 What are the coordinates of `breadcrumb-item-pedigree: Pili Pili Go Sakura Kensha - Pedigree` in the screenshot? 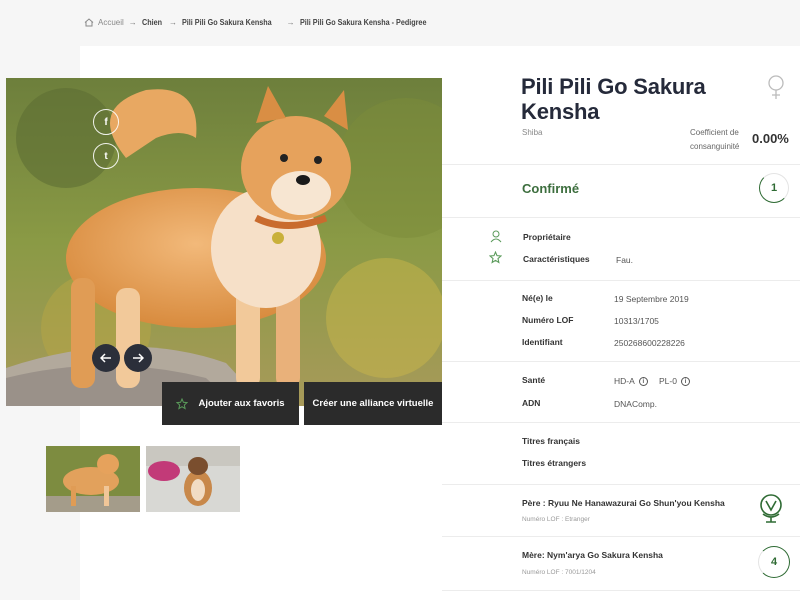 It's located at (363, 22).